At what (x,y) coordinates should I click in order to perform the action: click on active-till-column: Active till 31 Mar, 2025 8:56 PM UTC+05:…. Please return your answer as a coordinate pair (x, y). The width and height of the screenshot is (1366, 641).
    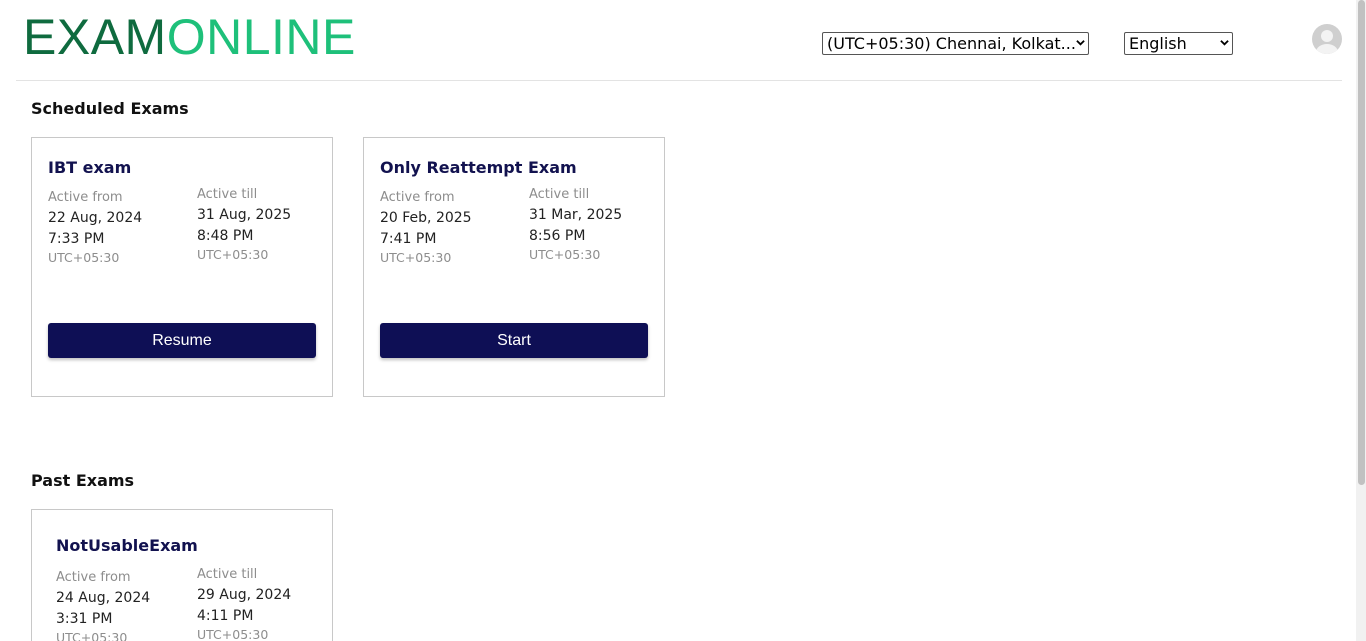
    Looking at the image, I should click on (599, 224).